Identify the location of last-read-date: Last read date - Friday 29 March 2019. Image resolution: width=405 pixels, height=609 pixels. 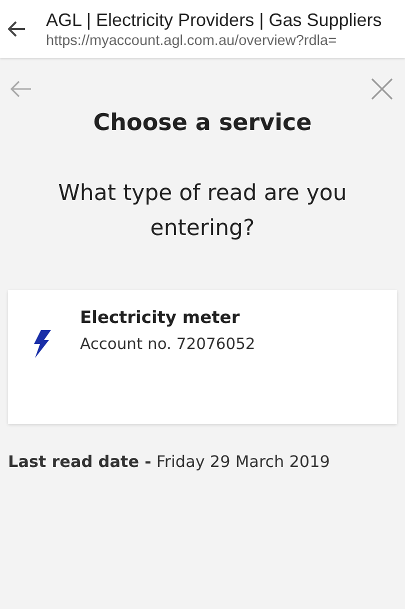
(169, 461).